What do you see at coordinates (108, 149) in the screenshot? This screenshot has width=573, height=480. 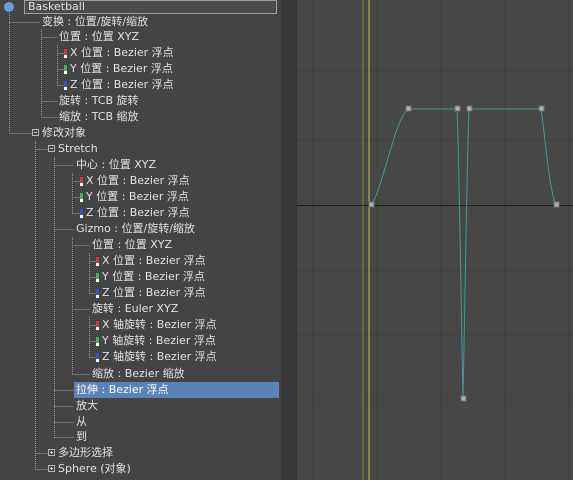 I see `tree-item-stretch: Stretch` at bounding box center [108, 149].